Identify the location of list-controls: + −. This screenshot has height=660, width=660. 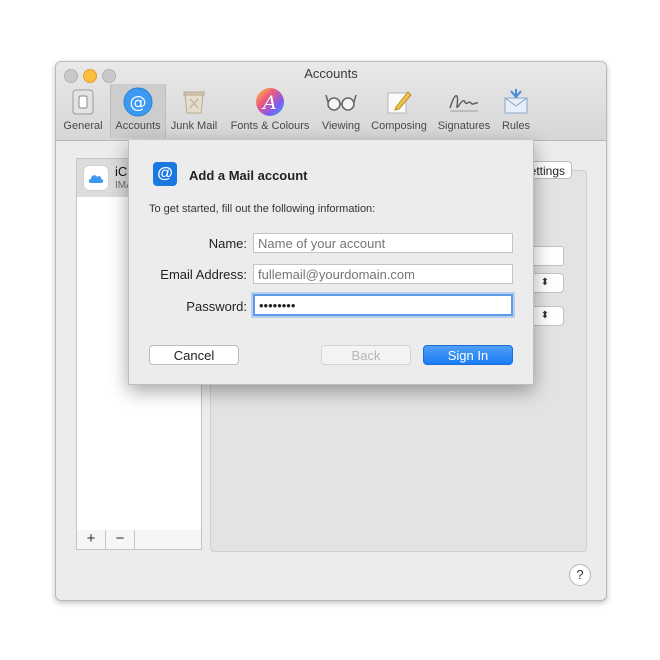
(139, 540).